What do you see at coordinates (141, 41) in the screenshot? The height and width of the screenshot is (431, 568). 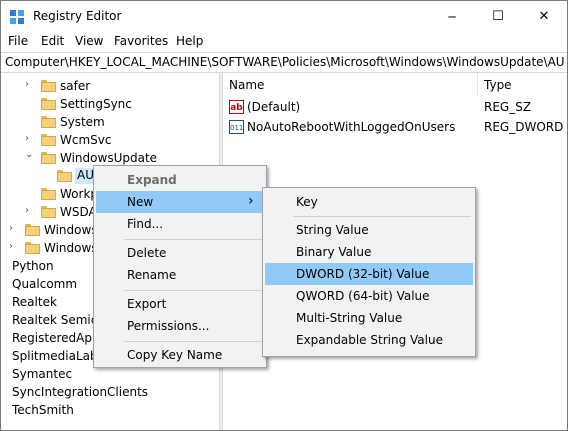 I see `menu-favorites: Favorites` at bounding box center [141, 41].